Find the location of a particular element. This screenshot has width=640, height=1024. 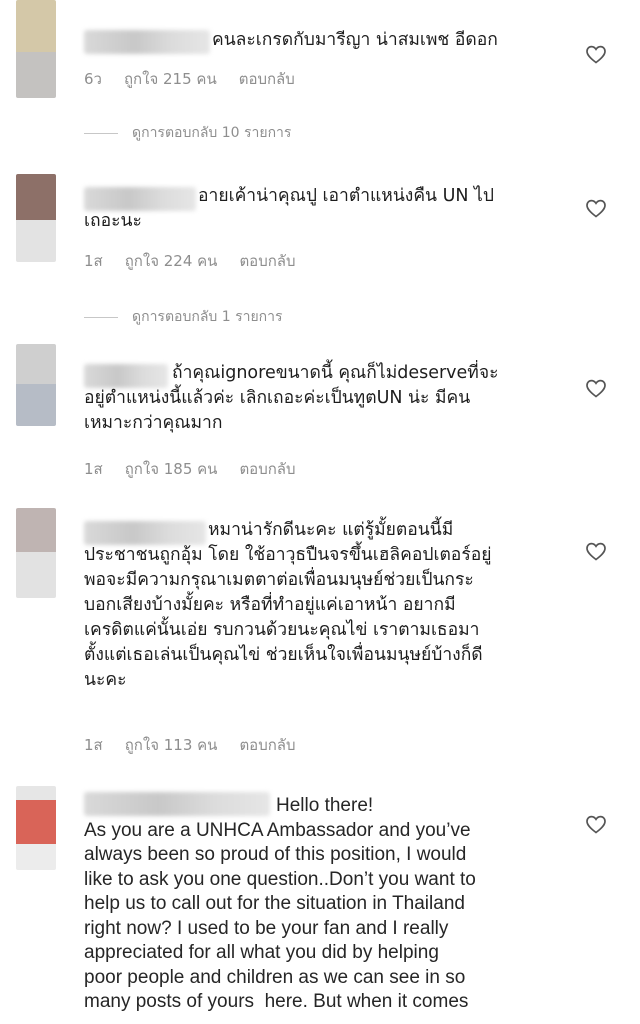

view-replies-button: ดูการตอบกลับ 1 รายการ is located at coordinates (183, 317).